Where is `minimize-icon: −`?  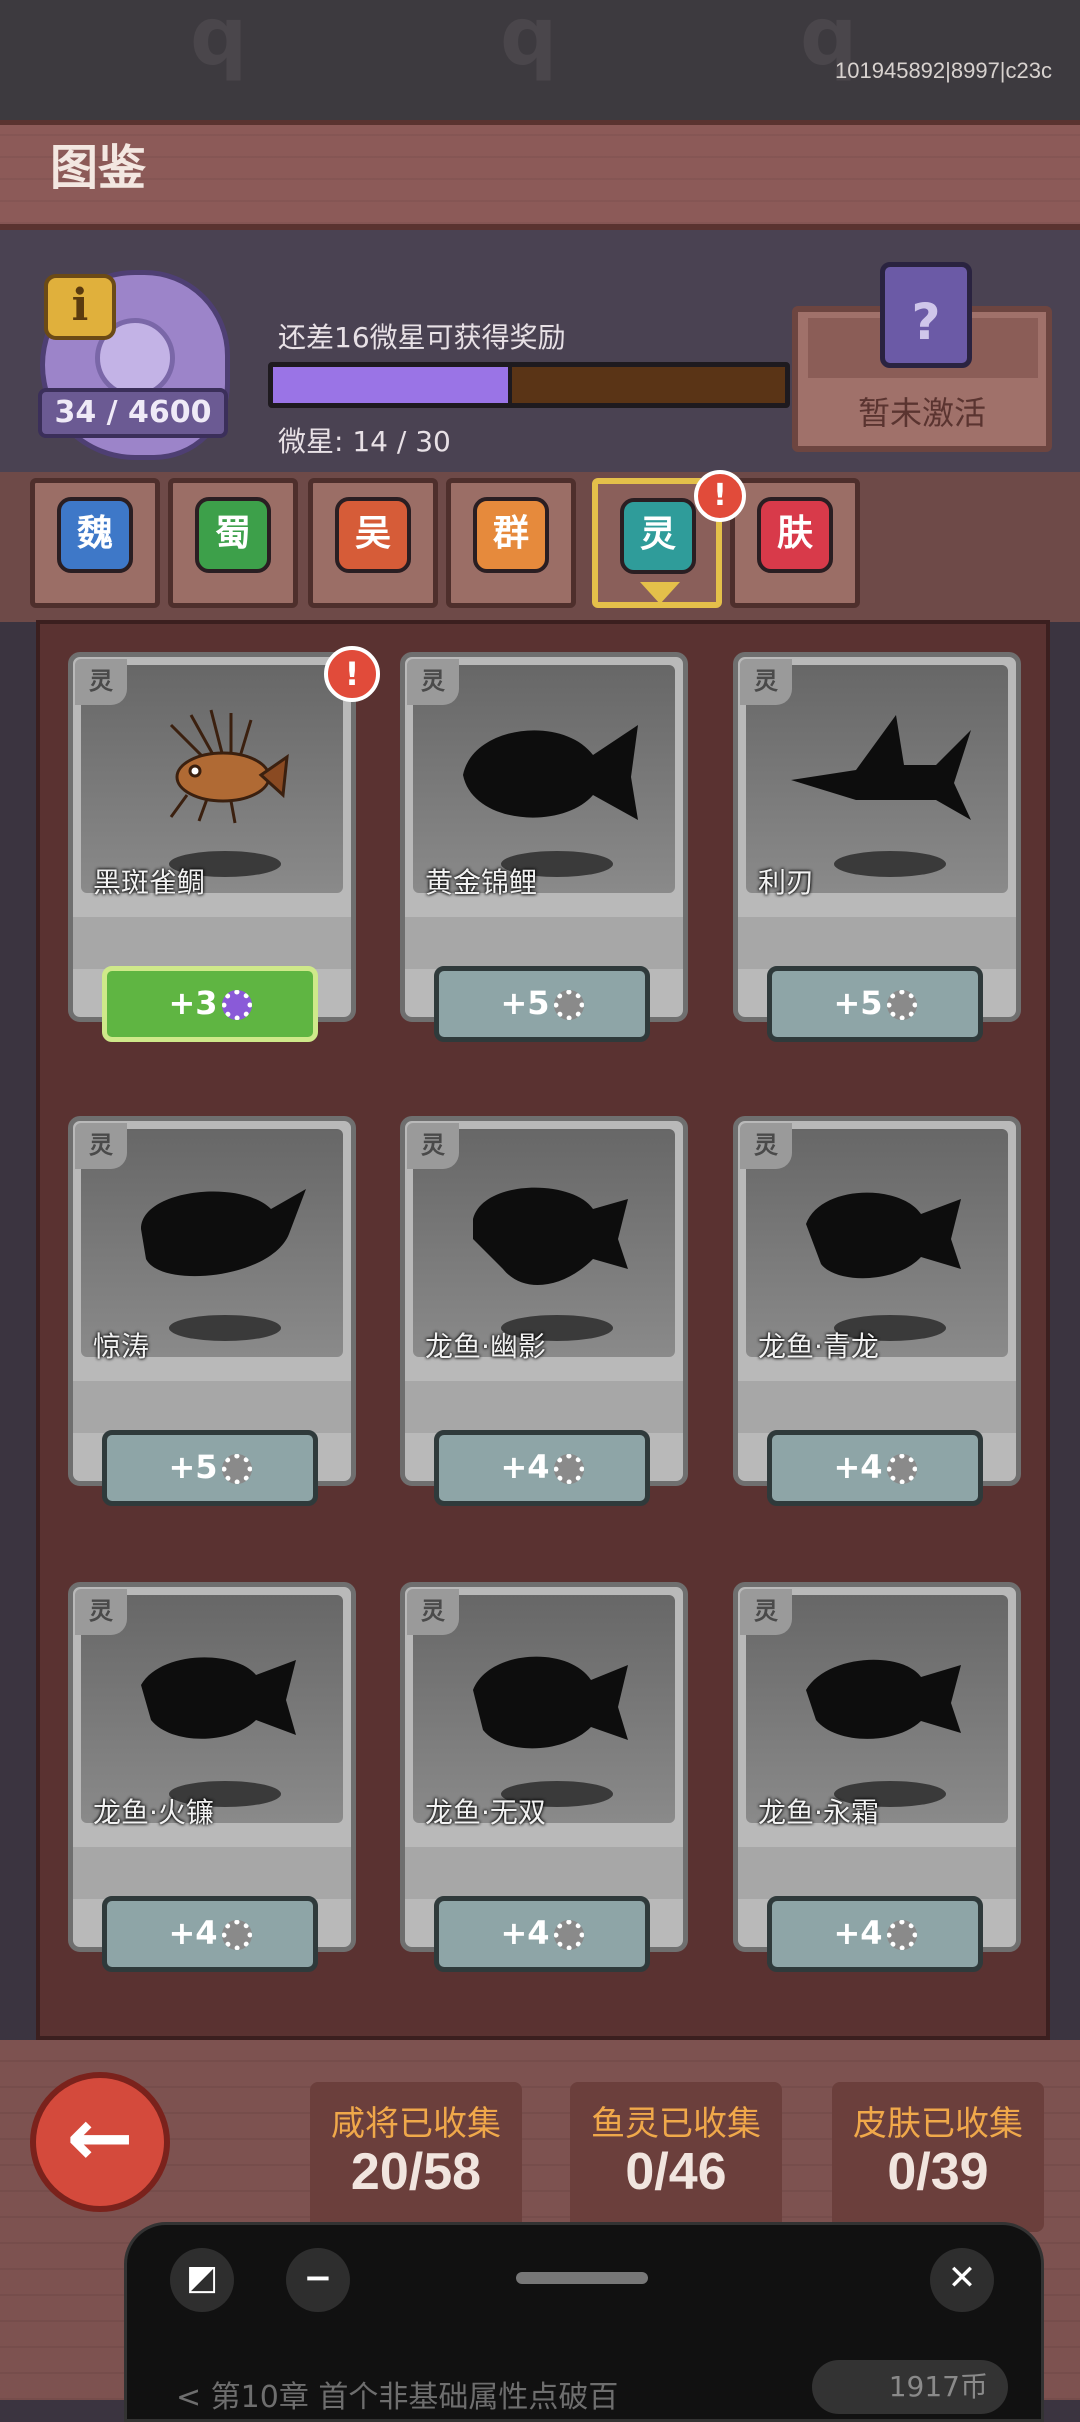
minimize-icon: − is located at coordinates (318, 2280).